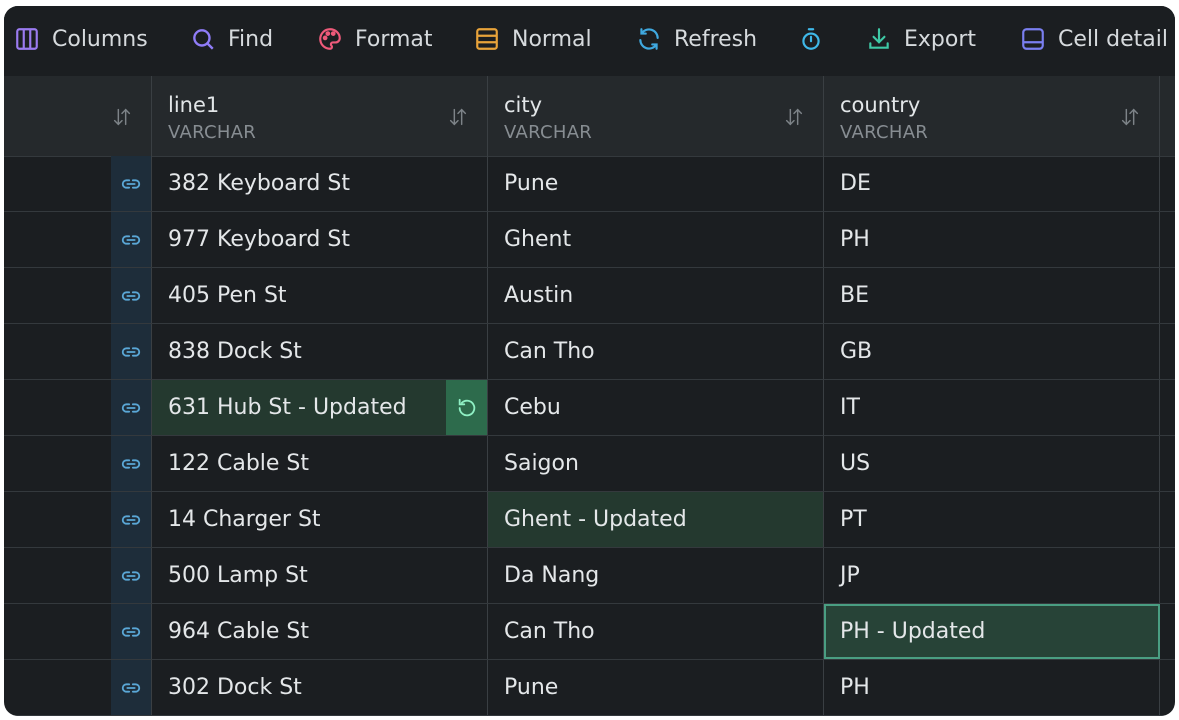  What do you see at coordinates (531, 687) in the screenshot?
I see `cell-value: Pune` at bounding box center [531, 687].